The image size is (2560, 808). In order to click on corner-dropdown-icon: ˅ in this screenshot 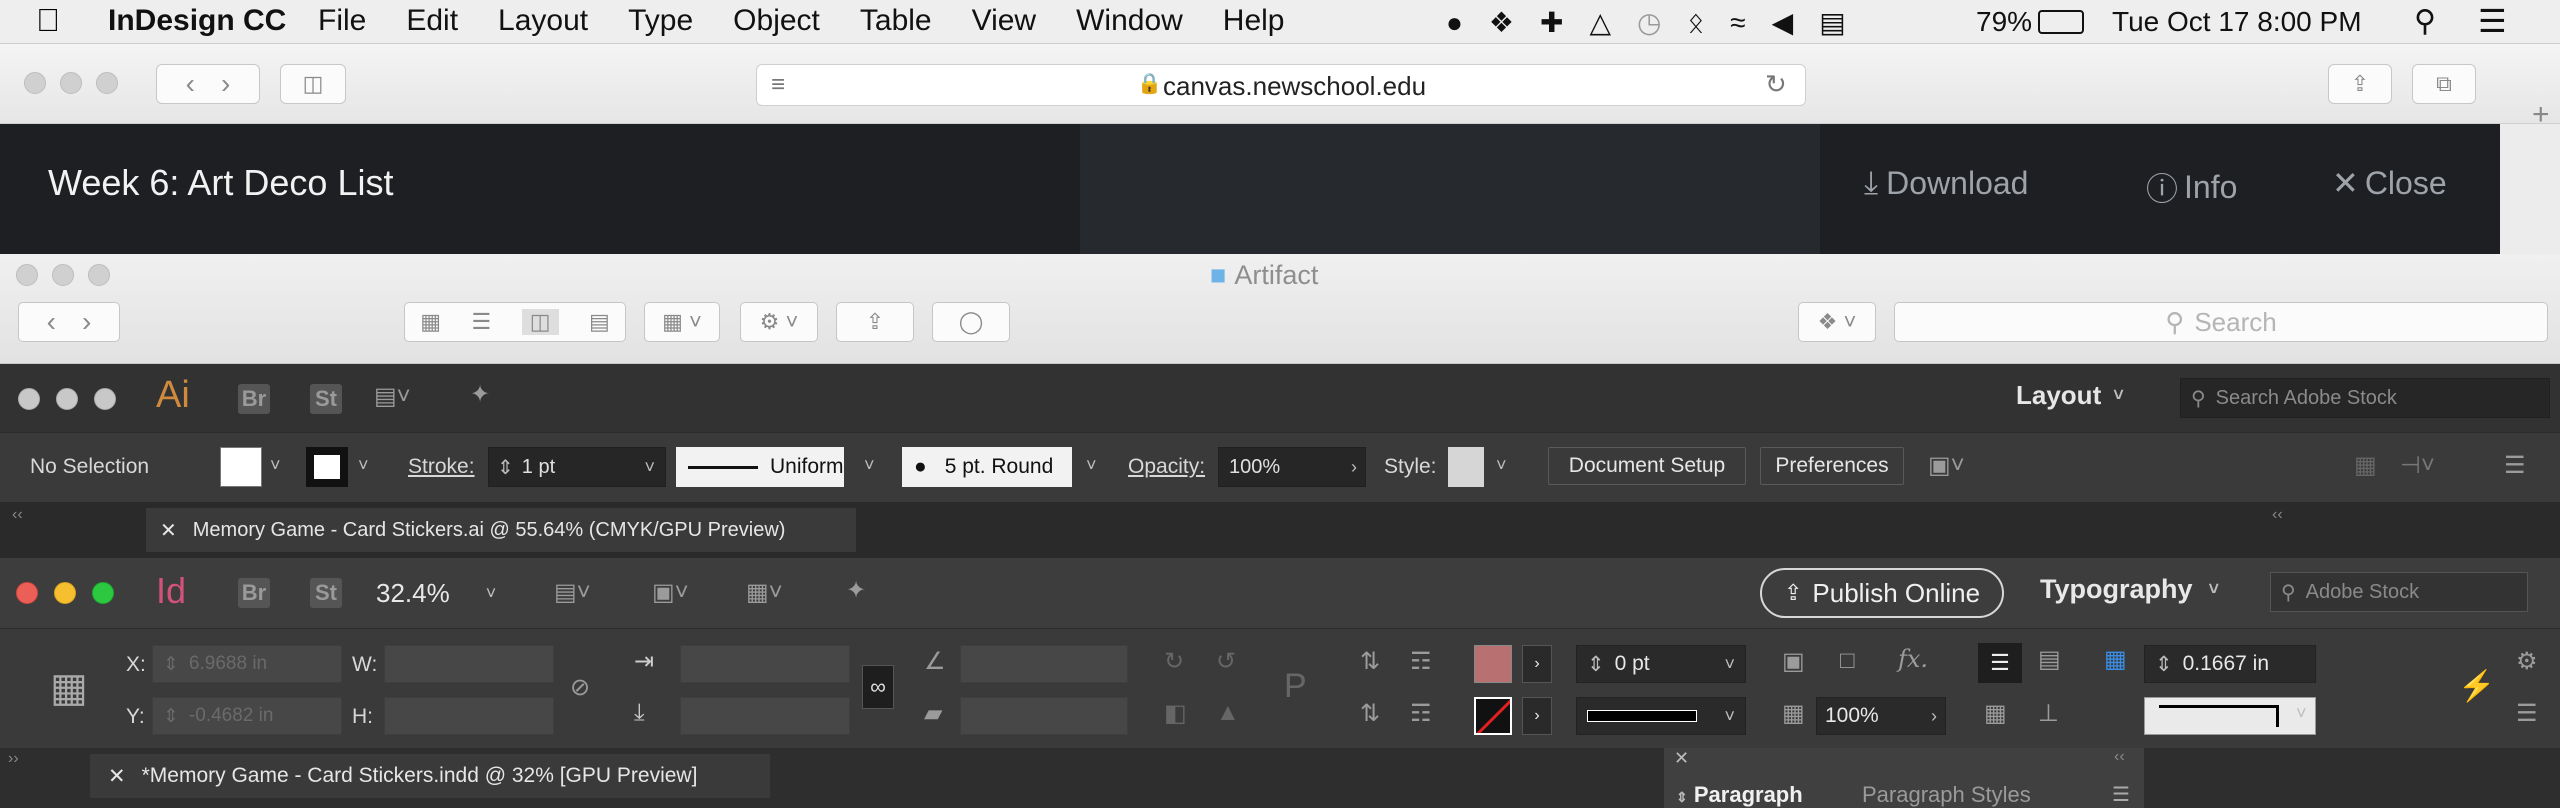, I will do `click(2301, 713)`.